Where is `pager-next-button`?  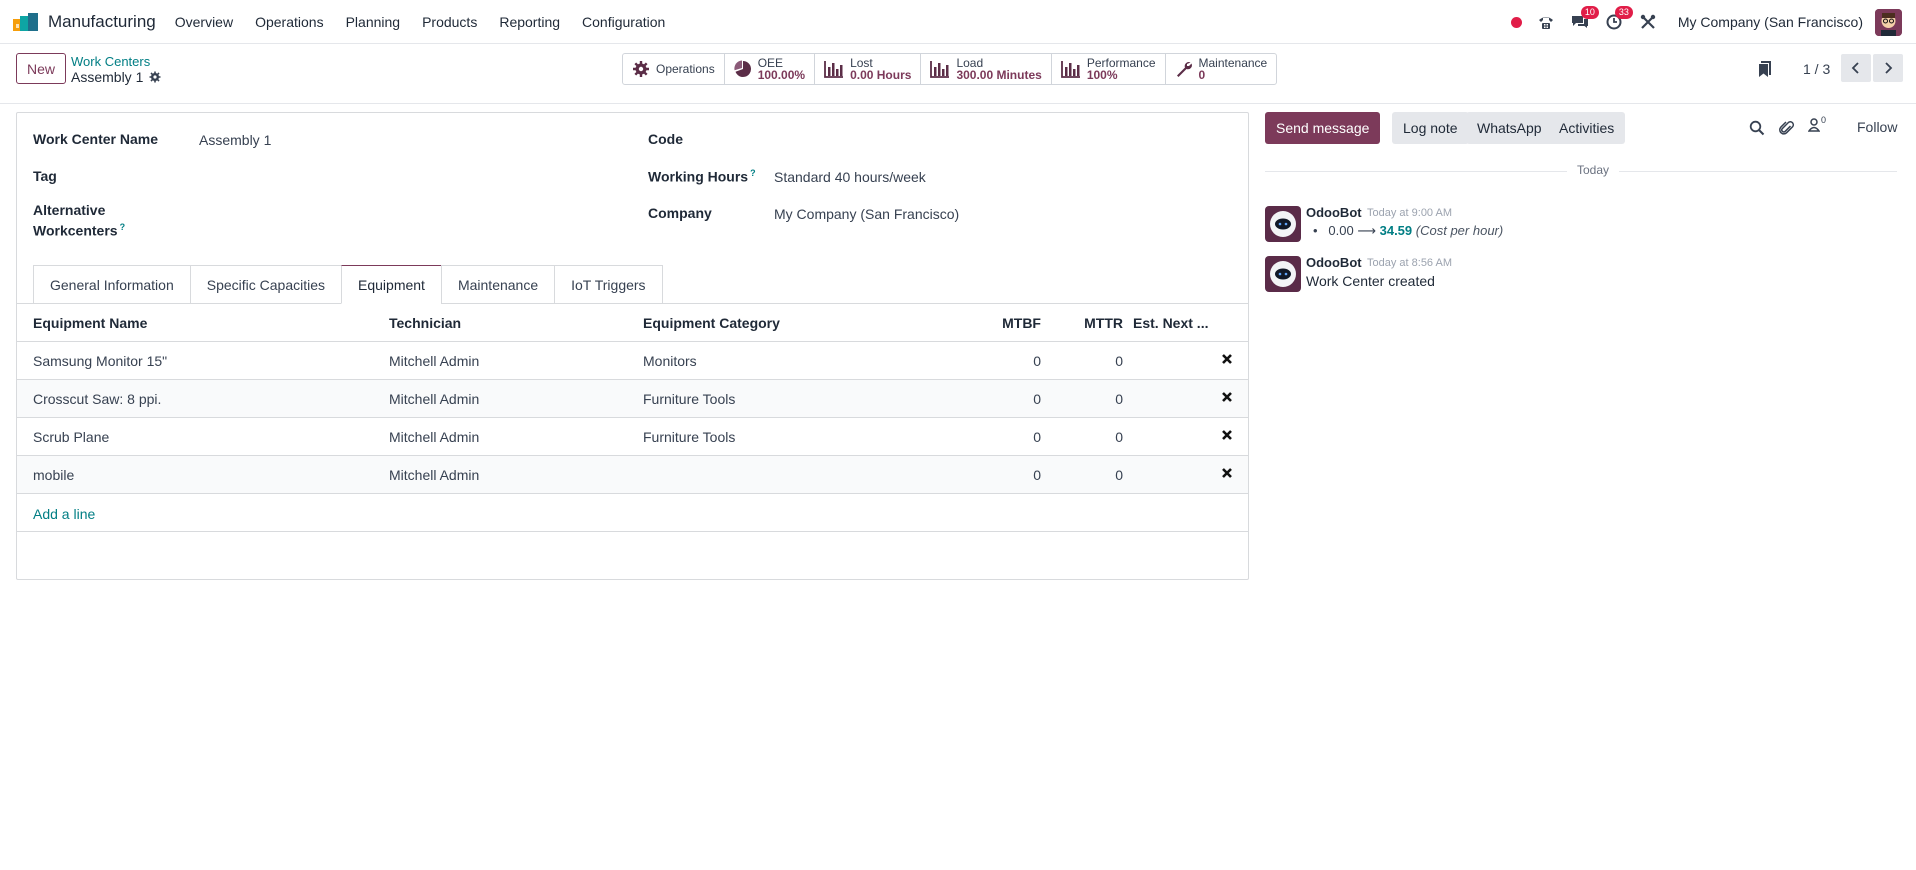
pager-next-button is located at coordinates (1888, 68).